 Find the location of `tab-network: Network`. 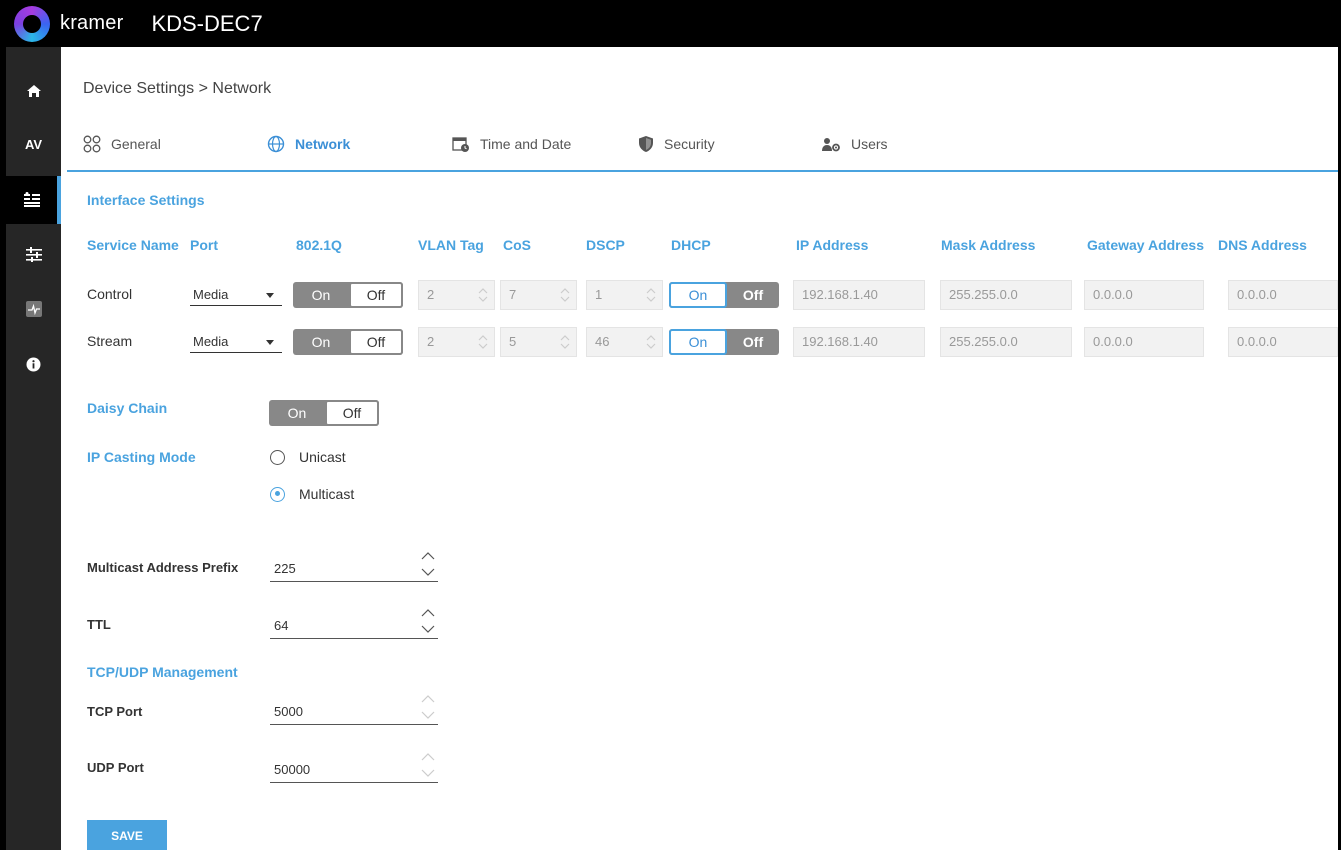

tab-network: Network is located at coordinates (308, 144).